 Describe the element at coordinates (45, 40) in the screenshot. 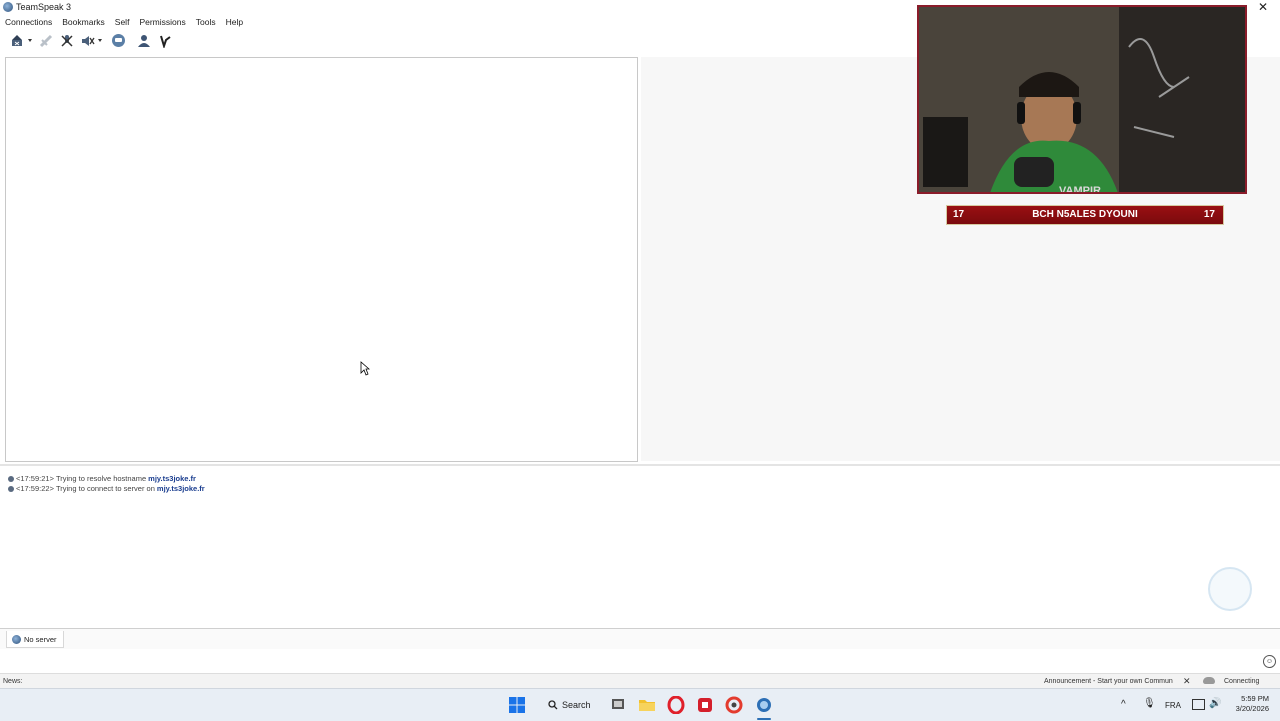

I see `disconnect-icon` at that location.